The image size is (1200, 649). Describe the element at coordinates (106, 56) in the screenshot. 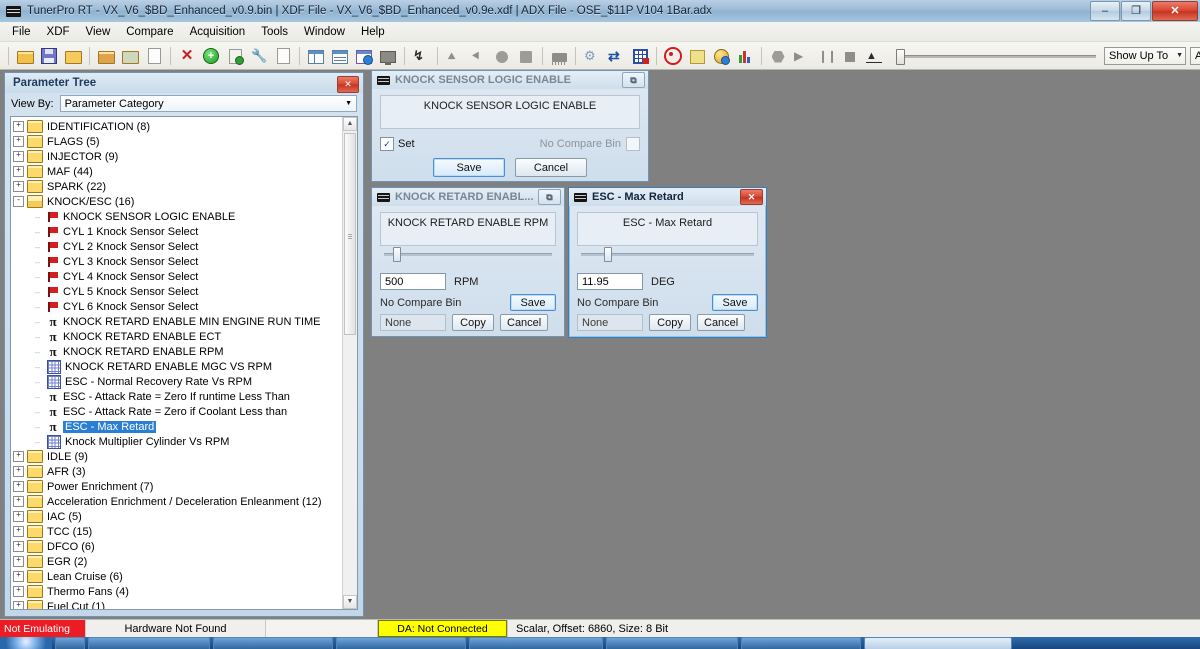

I see `open-xdf-button` at that location.